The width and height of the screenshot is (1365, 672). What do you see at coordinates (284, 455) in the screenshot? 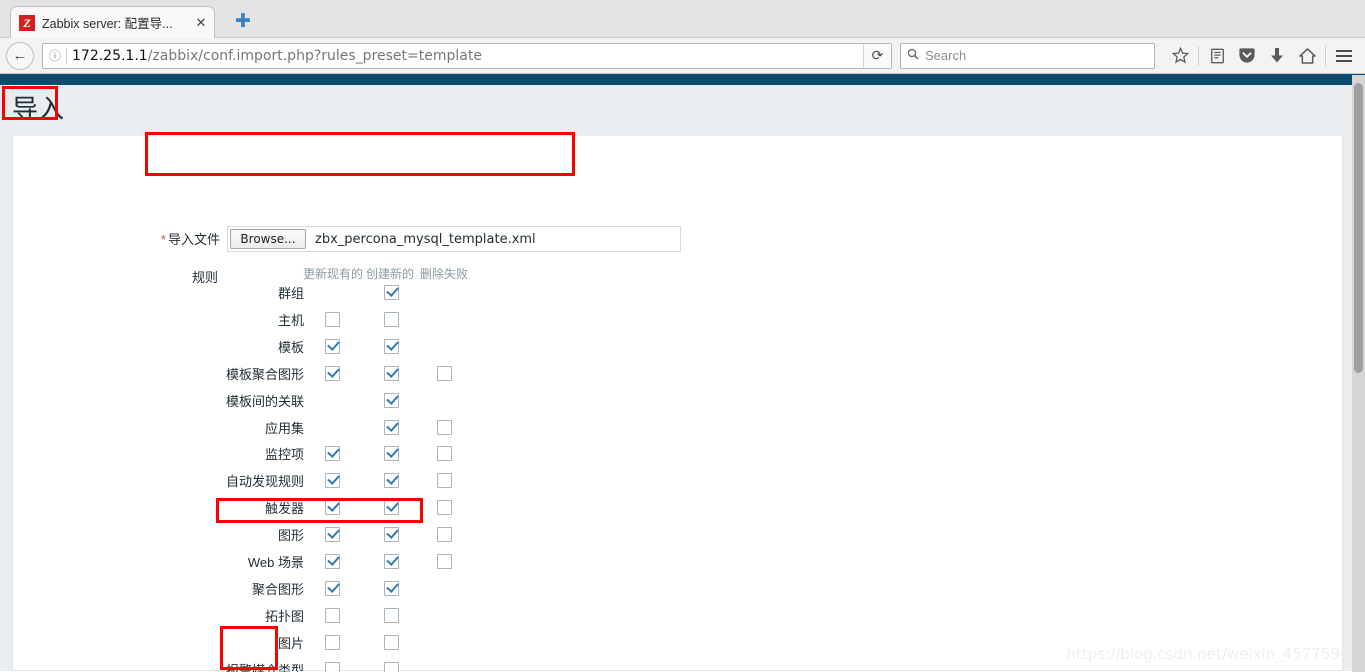
I see `rule-row-label: 监控项` at bounding box center [284, 455].